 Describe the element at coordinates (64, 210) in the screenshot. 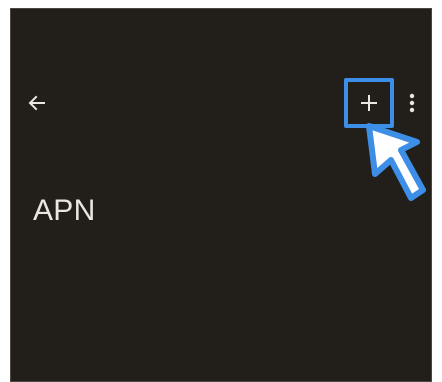

I see `page-title: APN` at that location.